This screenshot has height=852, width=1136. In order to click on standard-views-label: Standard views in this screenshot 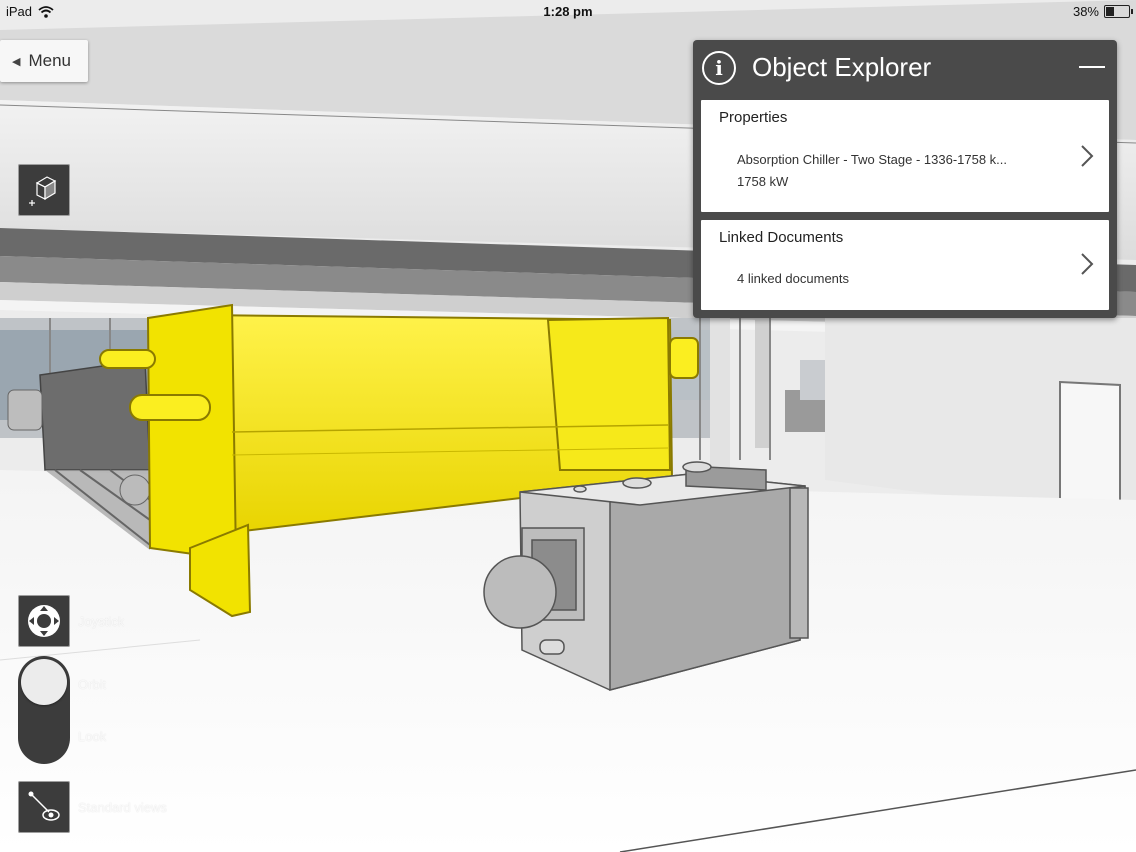, I will do `click(122, 807)`.